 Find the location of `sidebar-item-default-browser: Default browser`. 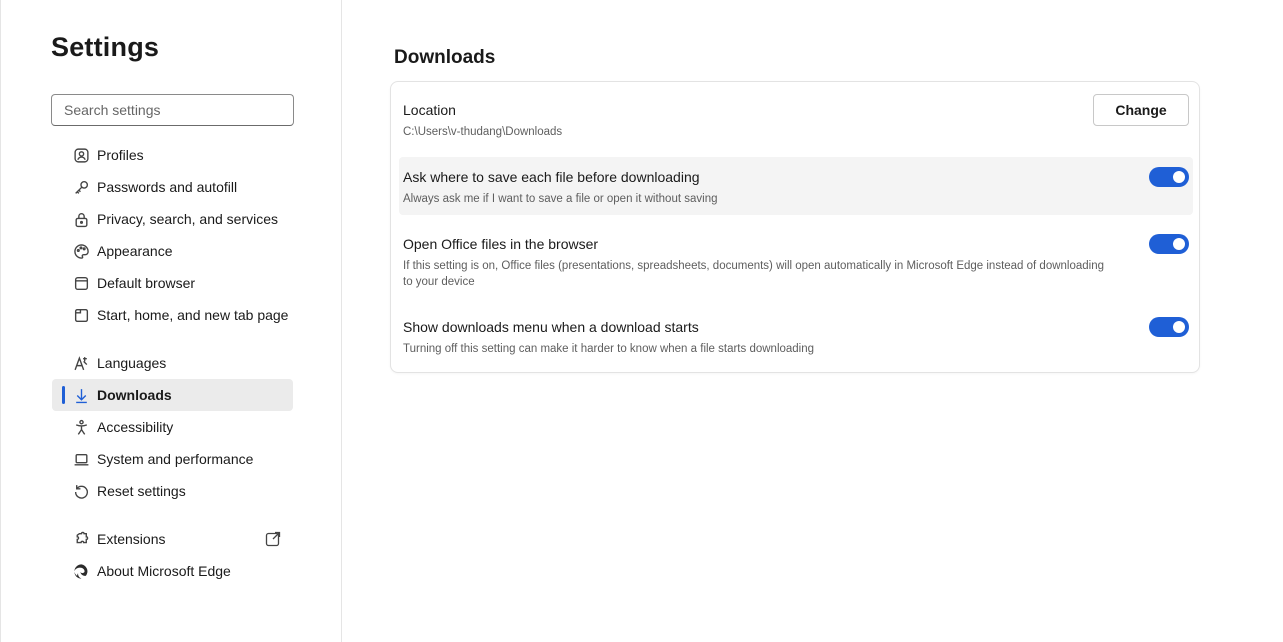

sidebar-item-default-browser: Default browser is located at coordinates (172, 283).